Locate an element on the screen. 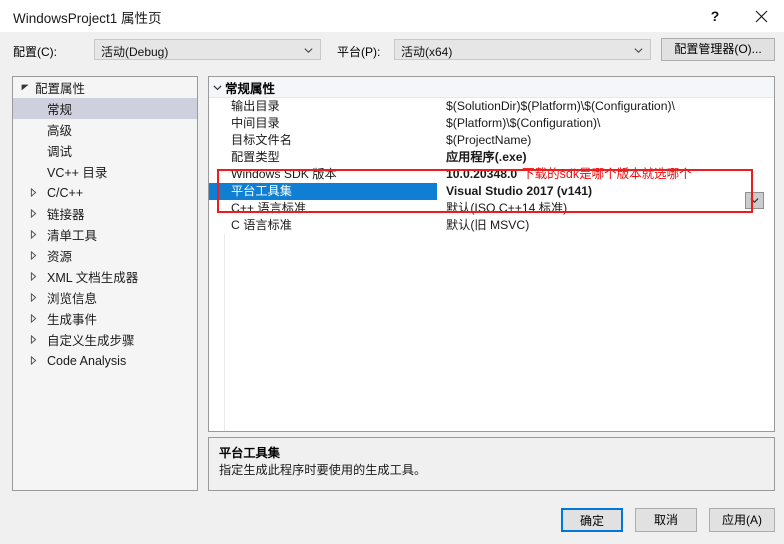 This screenshot has width=784, height=544. property-value-text: 默认(旧 MSVC) is located at coordinates (488, 225).